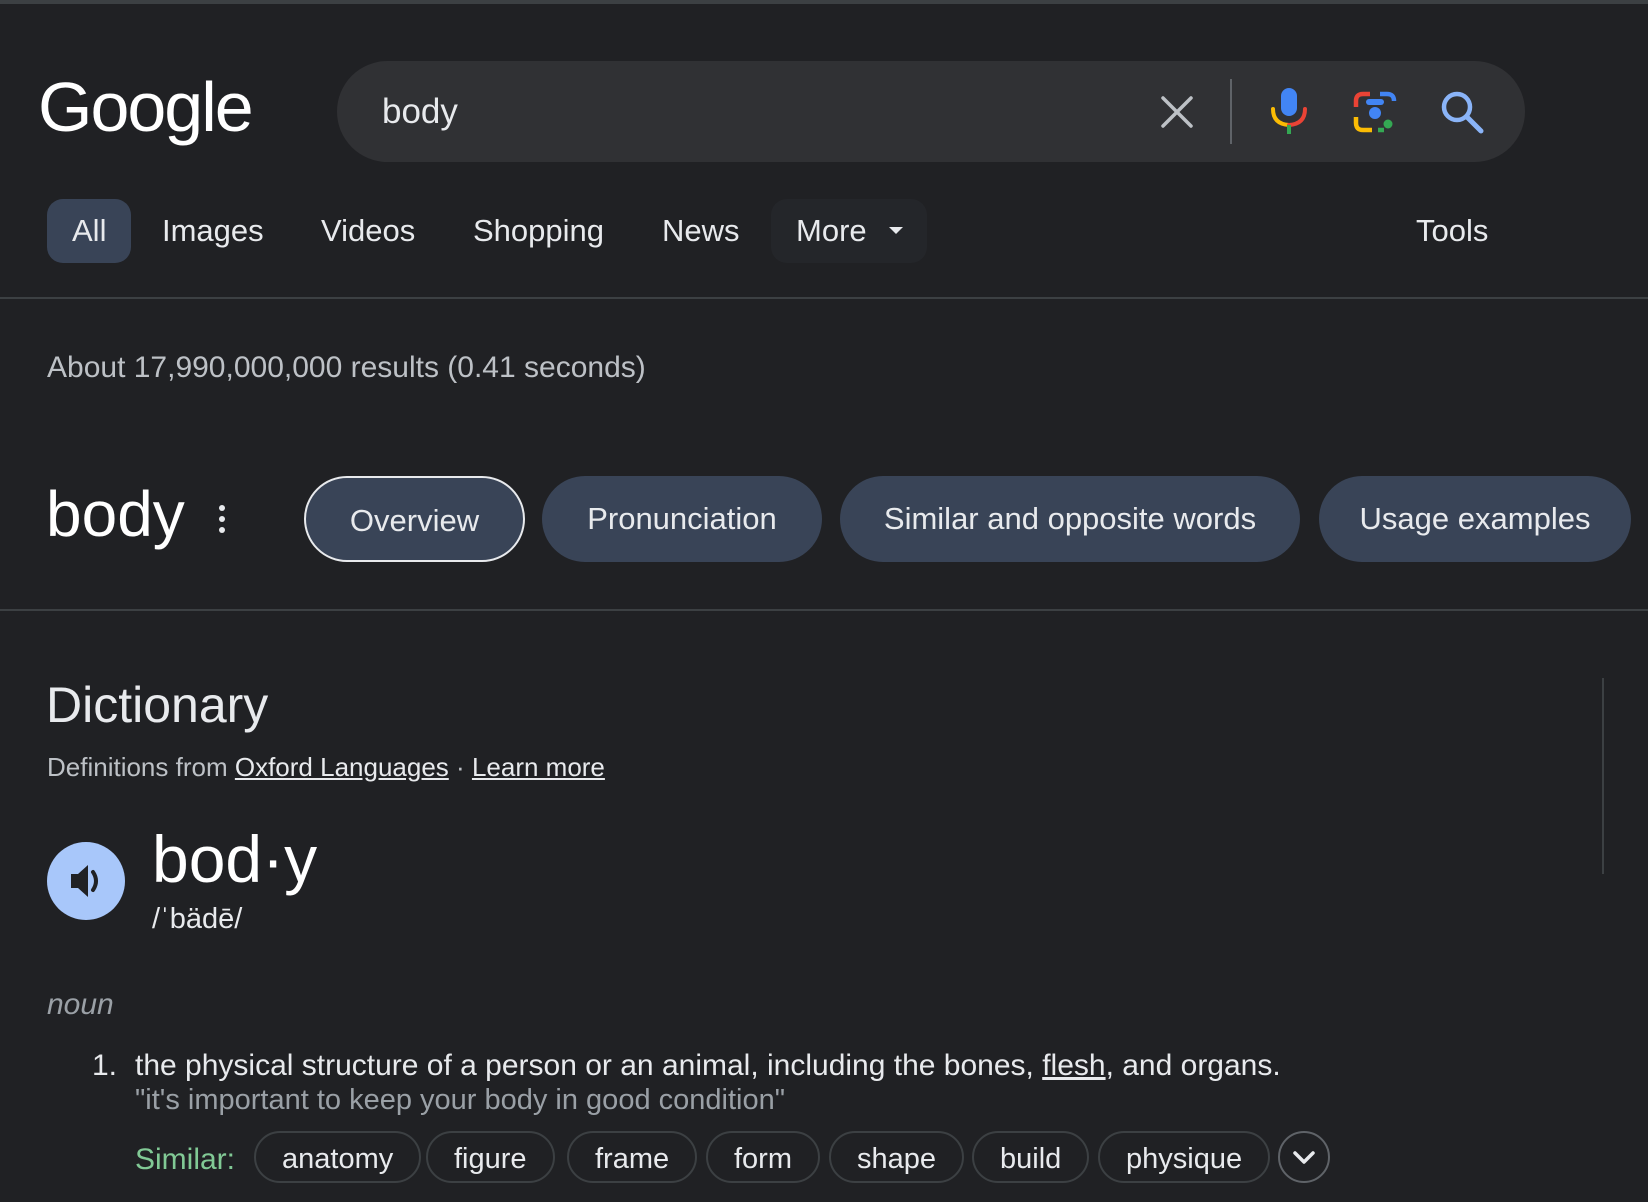  I want to click on search-input, so click(732, 111).